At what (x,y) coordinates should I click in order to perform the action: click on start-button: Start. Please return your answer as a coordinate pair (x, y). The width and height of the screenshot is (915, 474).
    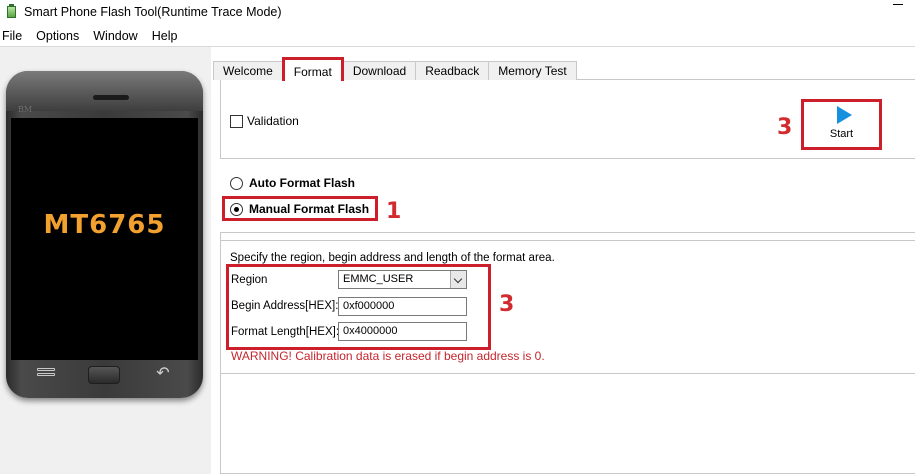
    Looking at the image, I should click on (841, 124).